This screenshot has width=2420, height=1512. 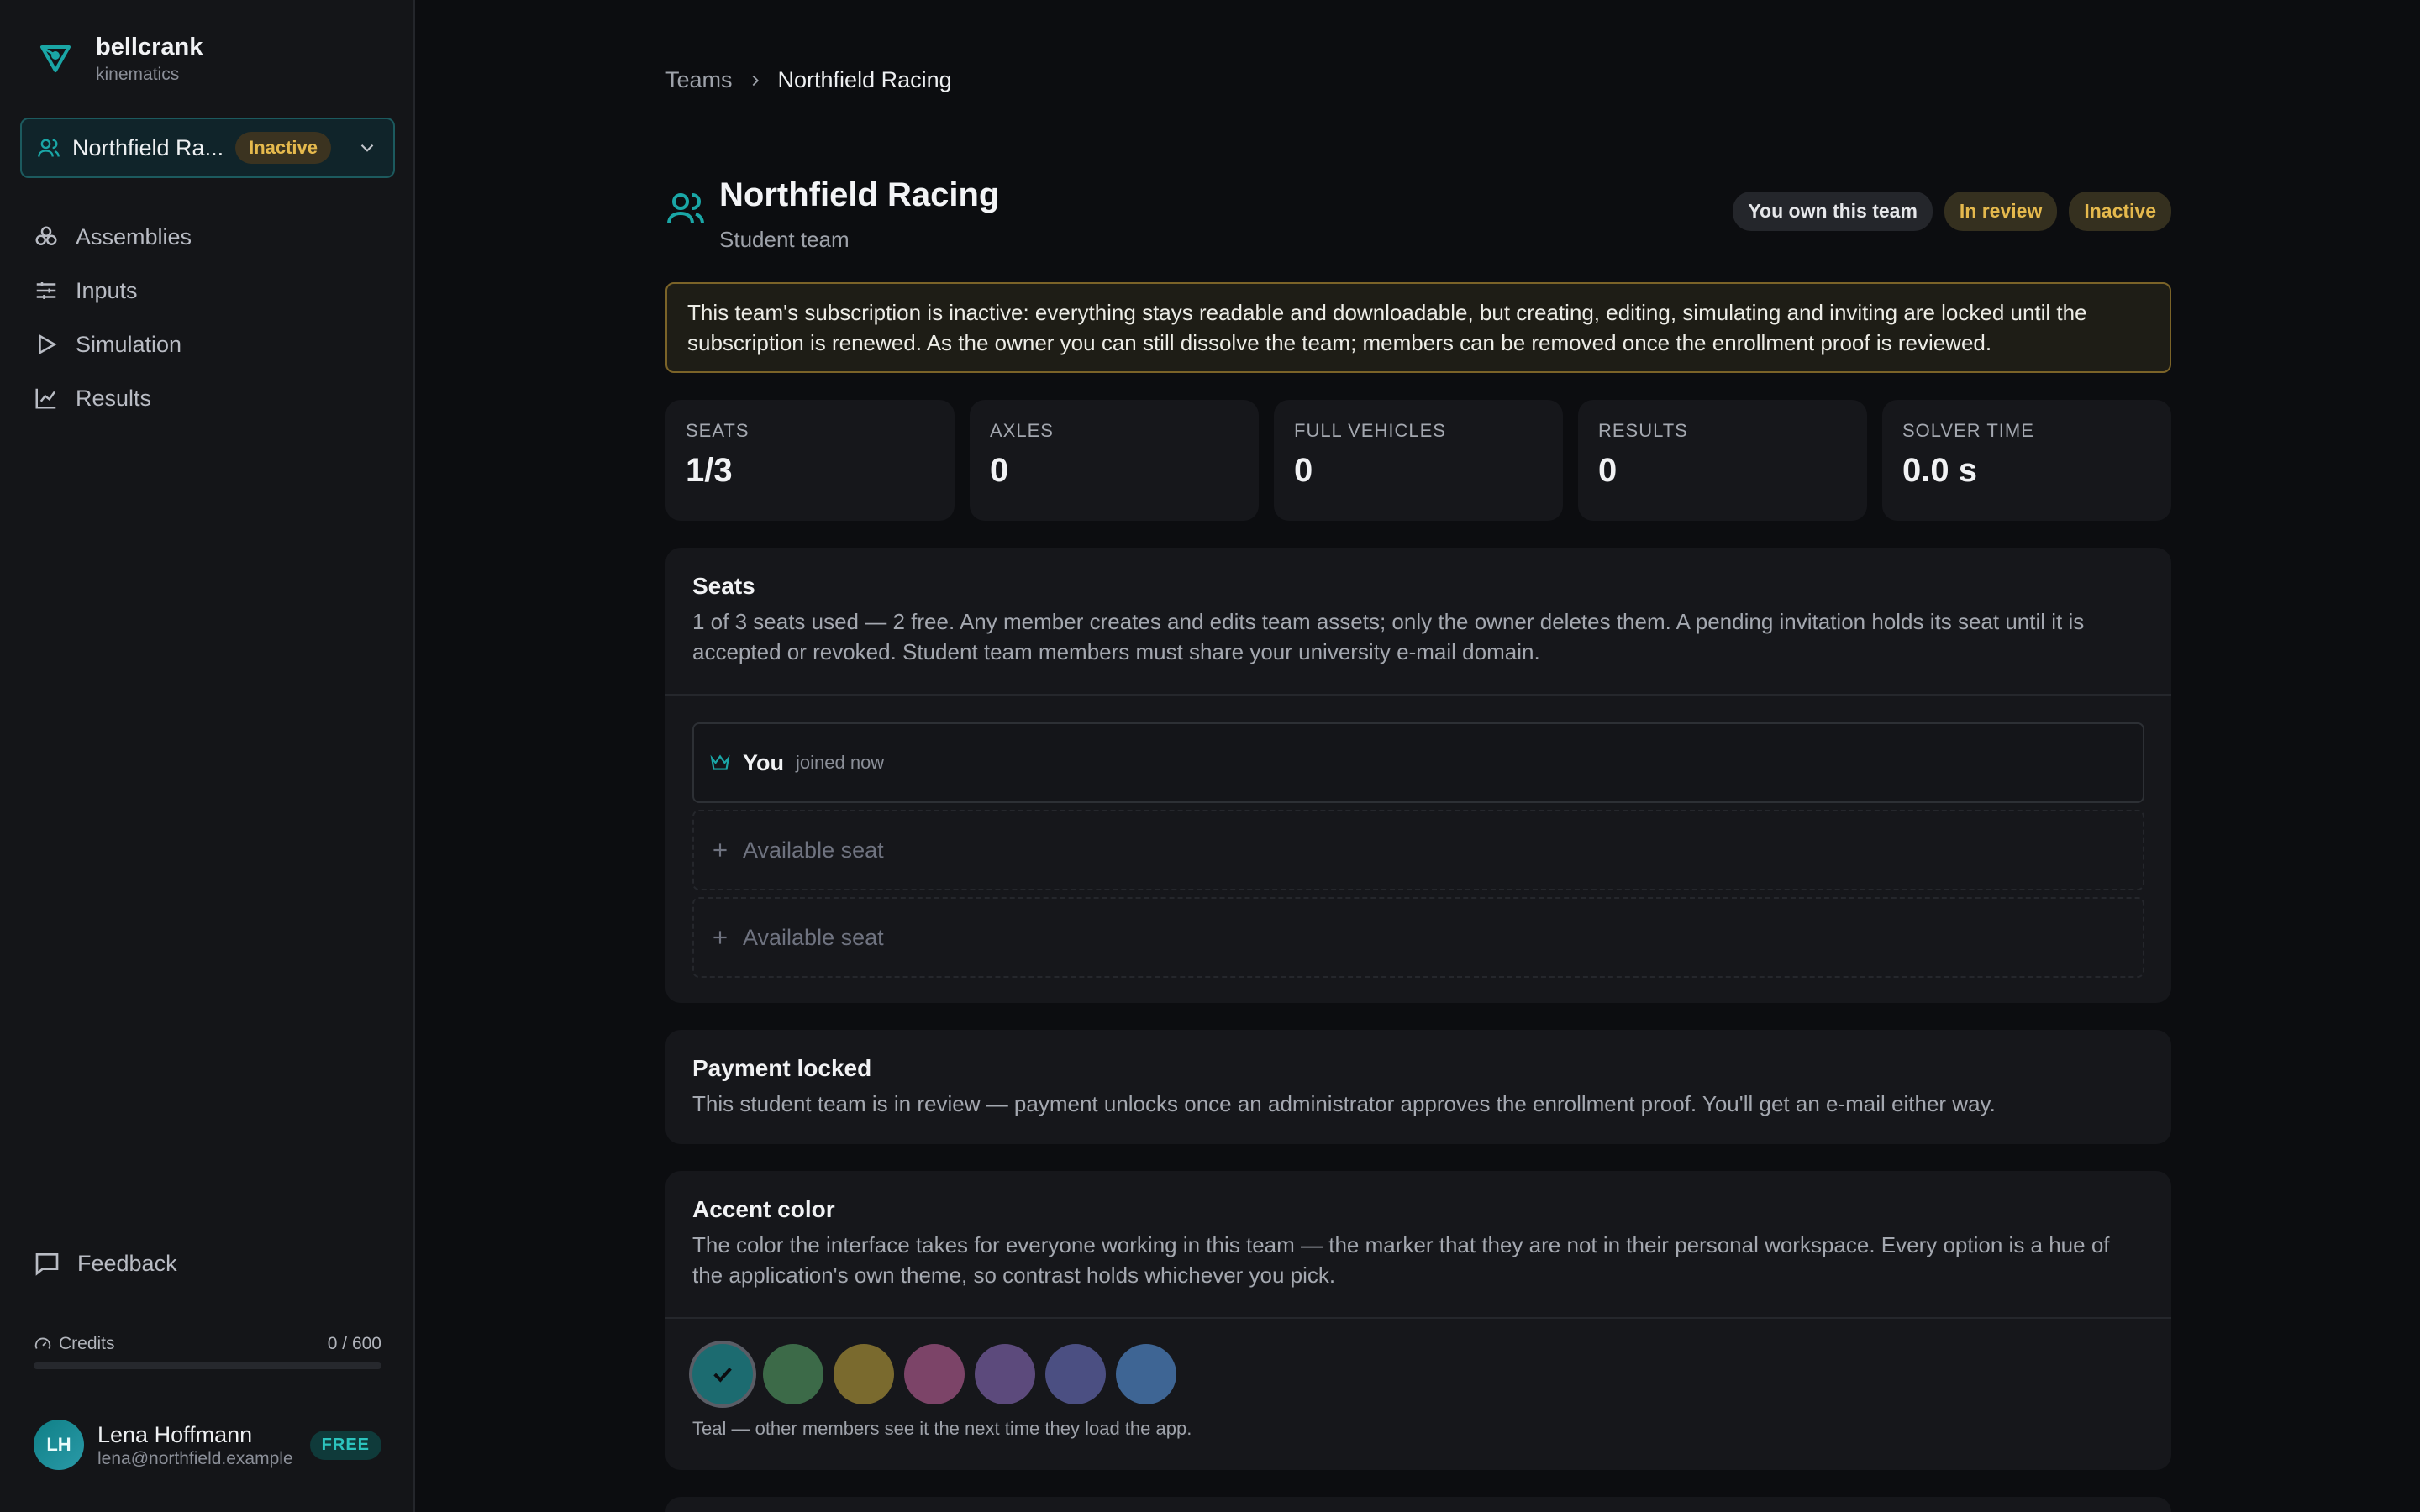 I want to click on nav-label: Simulation, so click(x=129, y=344).